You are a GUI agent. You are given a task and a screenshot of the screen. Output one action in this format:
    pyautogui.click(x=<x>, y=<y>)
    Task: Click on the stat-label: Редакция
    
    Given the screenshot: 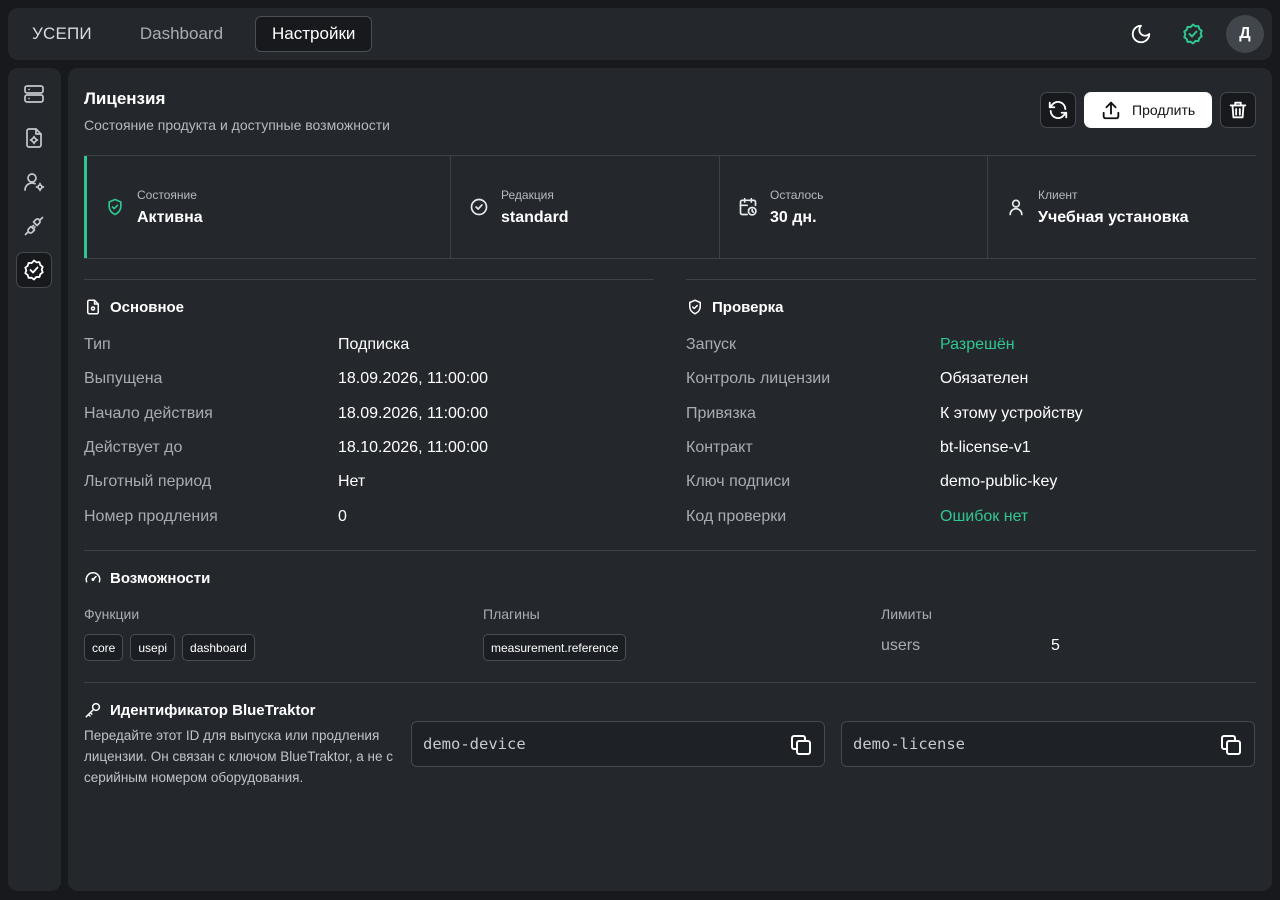 What is the action you would take?
    pyautogui.click(x=527, y=195)
    